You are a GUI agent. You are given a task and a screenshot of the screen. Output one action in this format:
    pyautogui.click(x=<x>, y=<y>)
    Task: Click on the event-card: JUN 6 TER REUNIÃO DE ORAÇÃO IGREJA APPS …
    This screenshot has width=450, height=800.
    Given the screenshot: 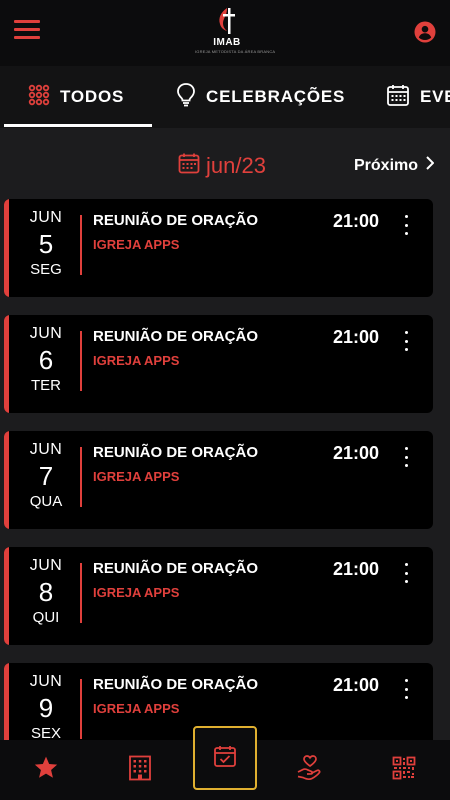 What is the action you would take?
    pyautogui.click(x=218, y=364)
    